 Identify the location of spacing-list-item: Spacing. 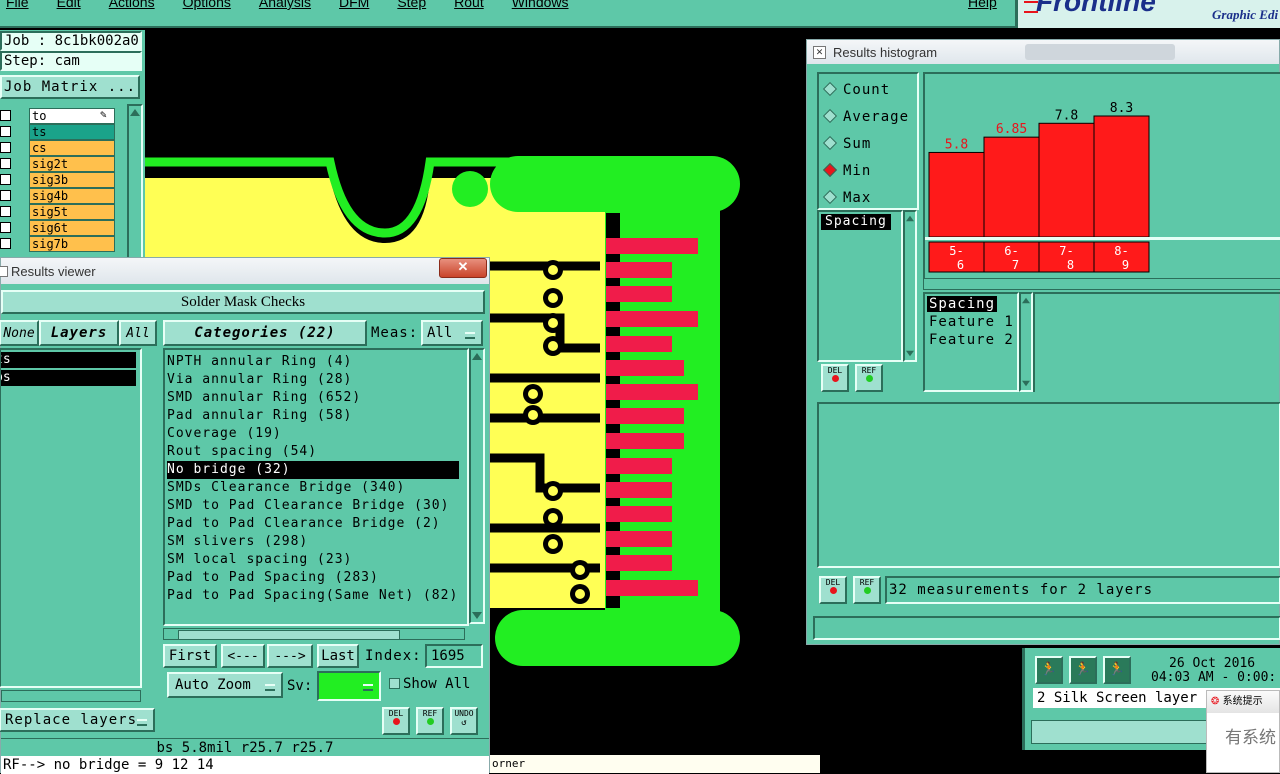
(856, 222).